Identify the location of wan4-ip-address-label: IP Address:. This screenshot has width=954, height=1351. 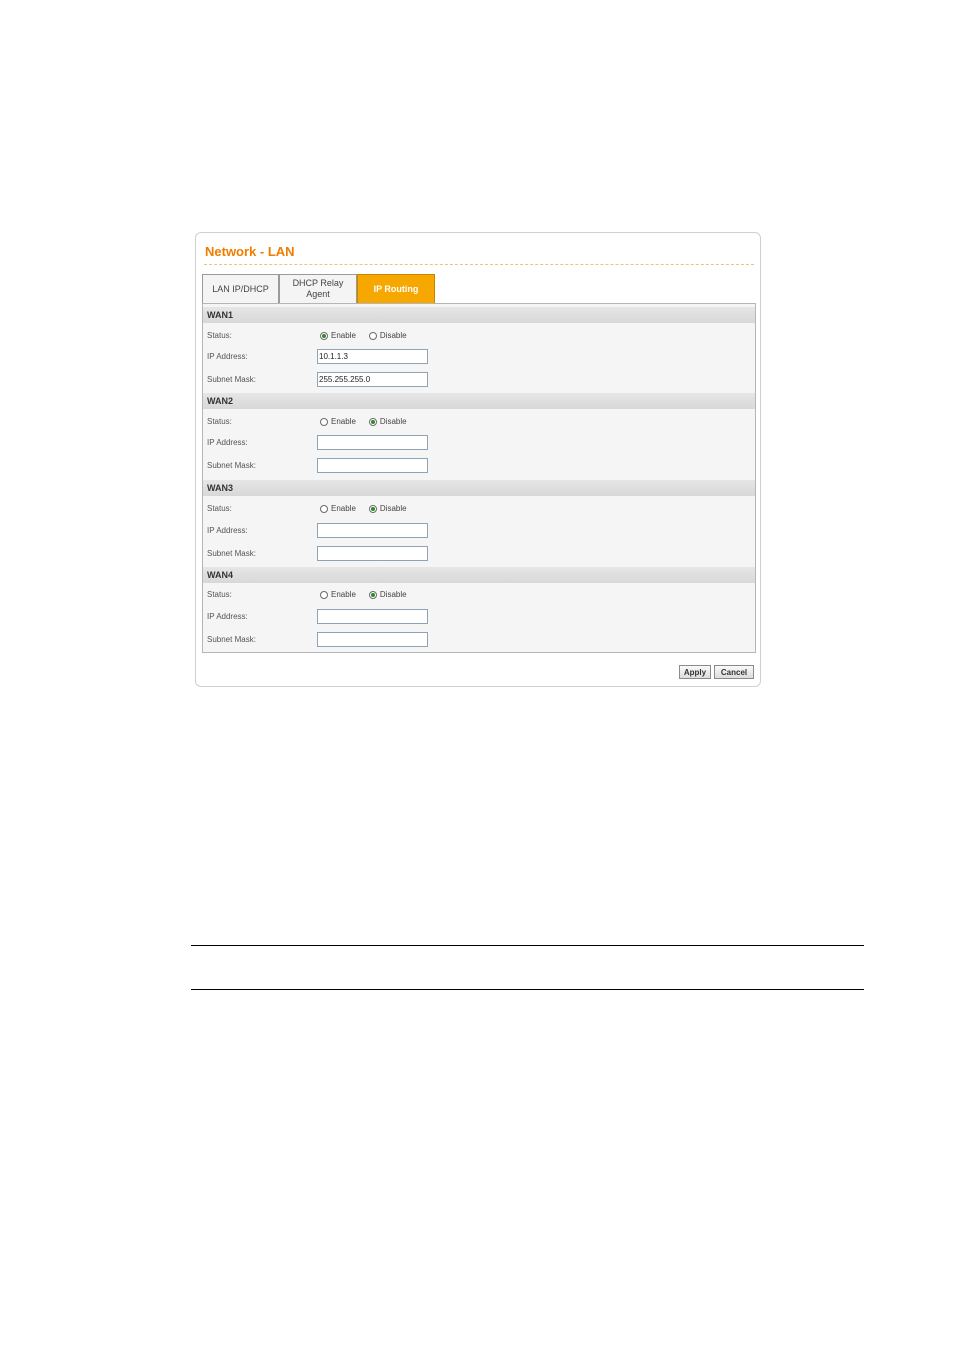
(227, 616).